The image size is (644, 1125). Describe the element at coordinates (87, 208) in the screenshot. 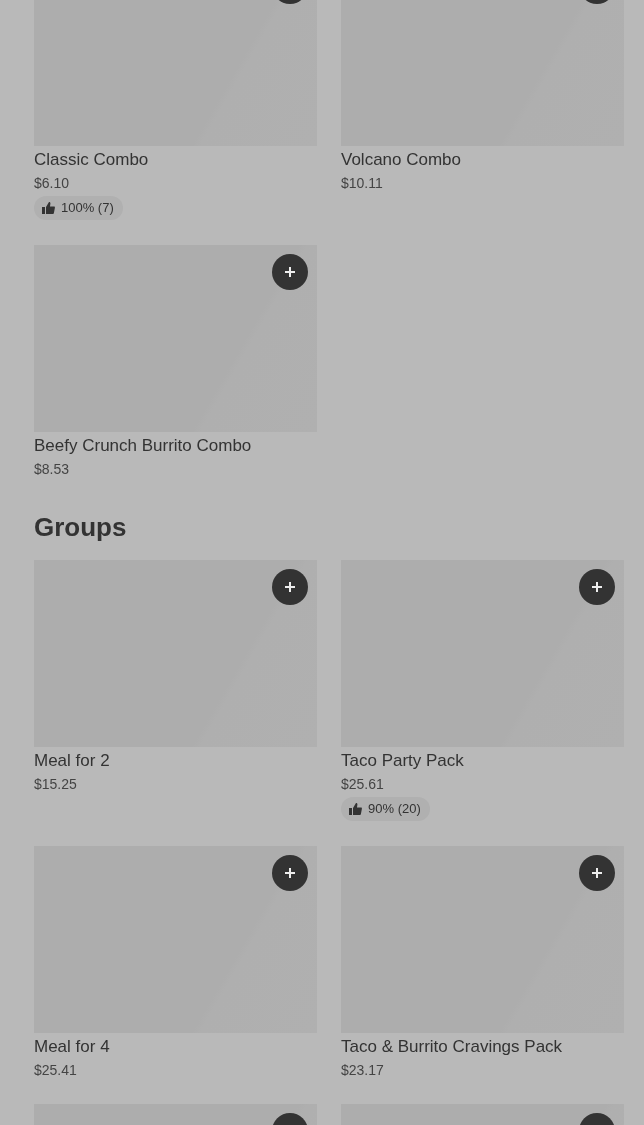

I see `rating-text: 100% (7)` at that location.